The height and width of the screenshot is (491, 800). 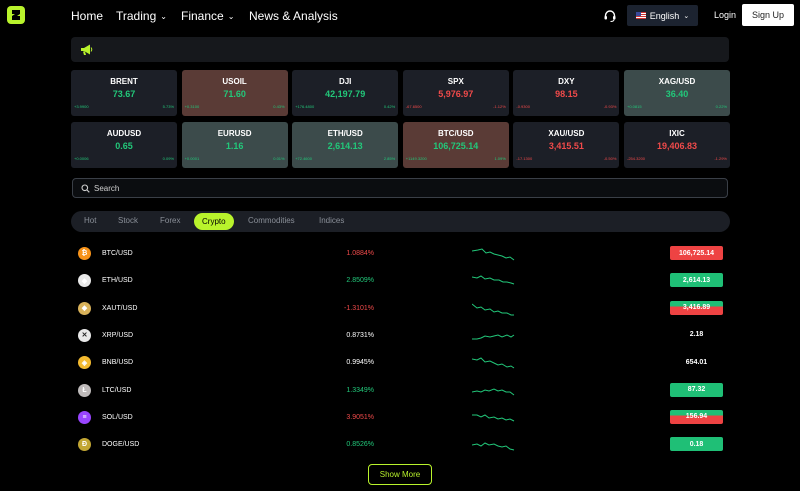 I want to click on ticker-percent: 1.09%, so click(x=500, y=158).